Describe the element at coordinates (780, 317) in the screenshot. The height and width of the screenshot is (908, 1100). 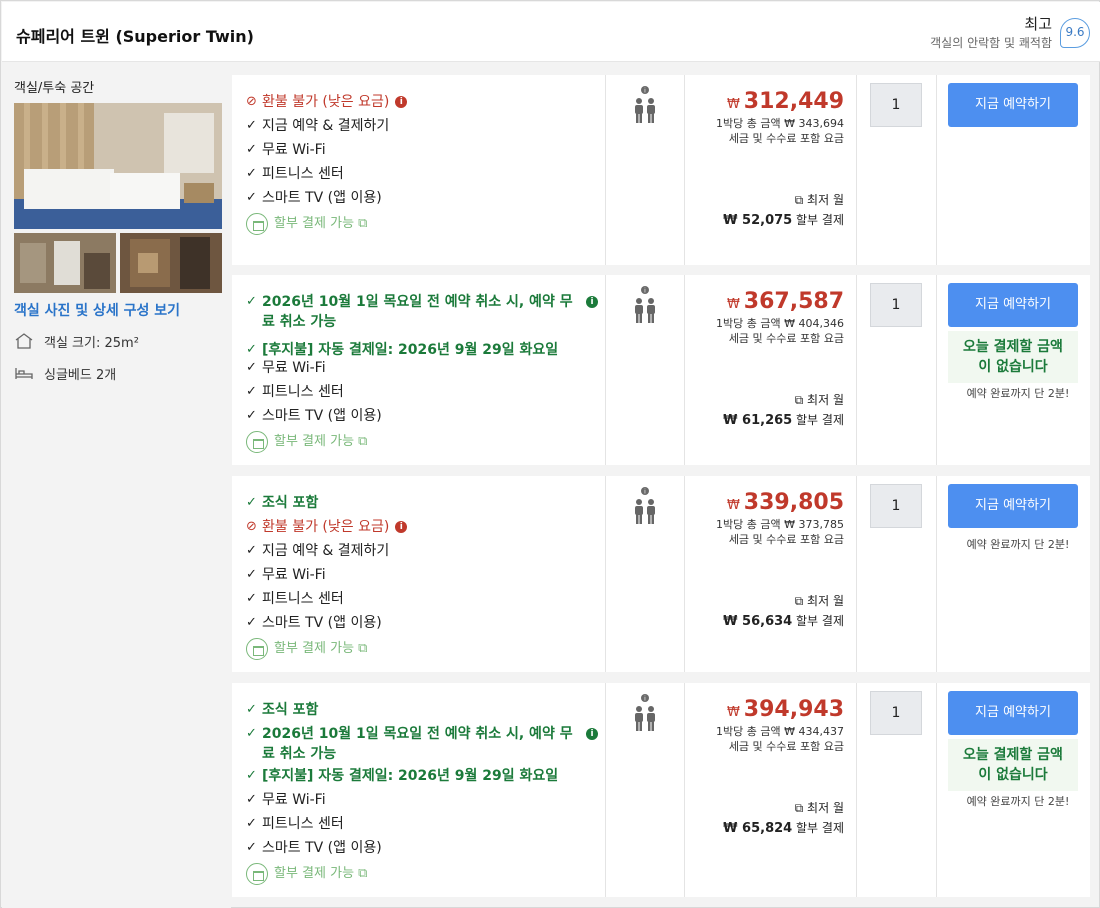
I see `price-block: ₩367,587 1박당 총 금액 ₩ 404,346 세금 및 수수료 포함 요금` at that location.